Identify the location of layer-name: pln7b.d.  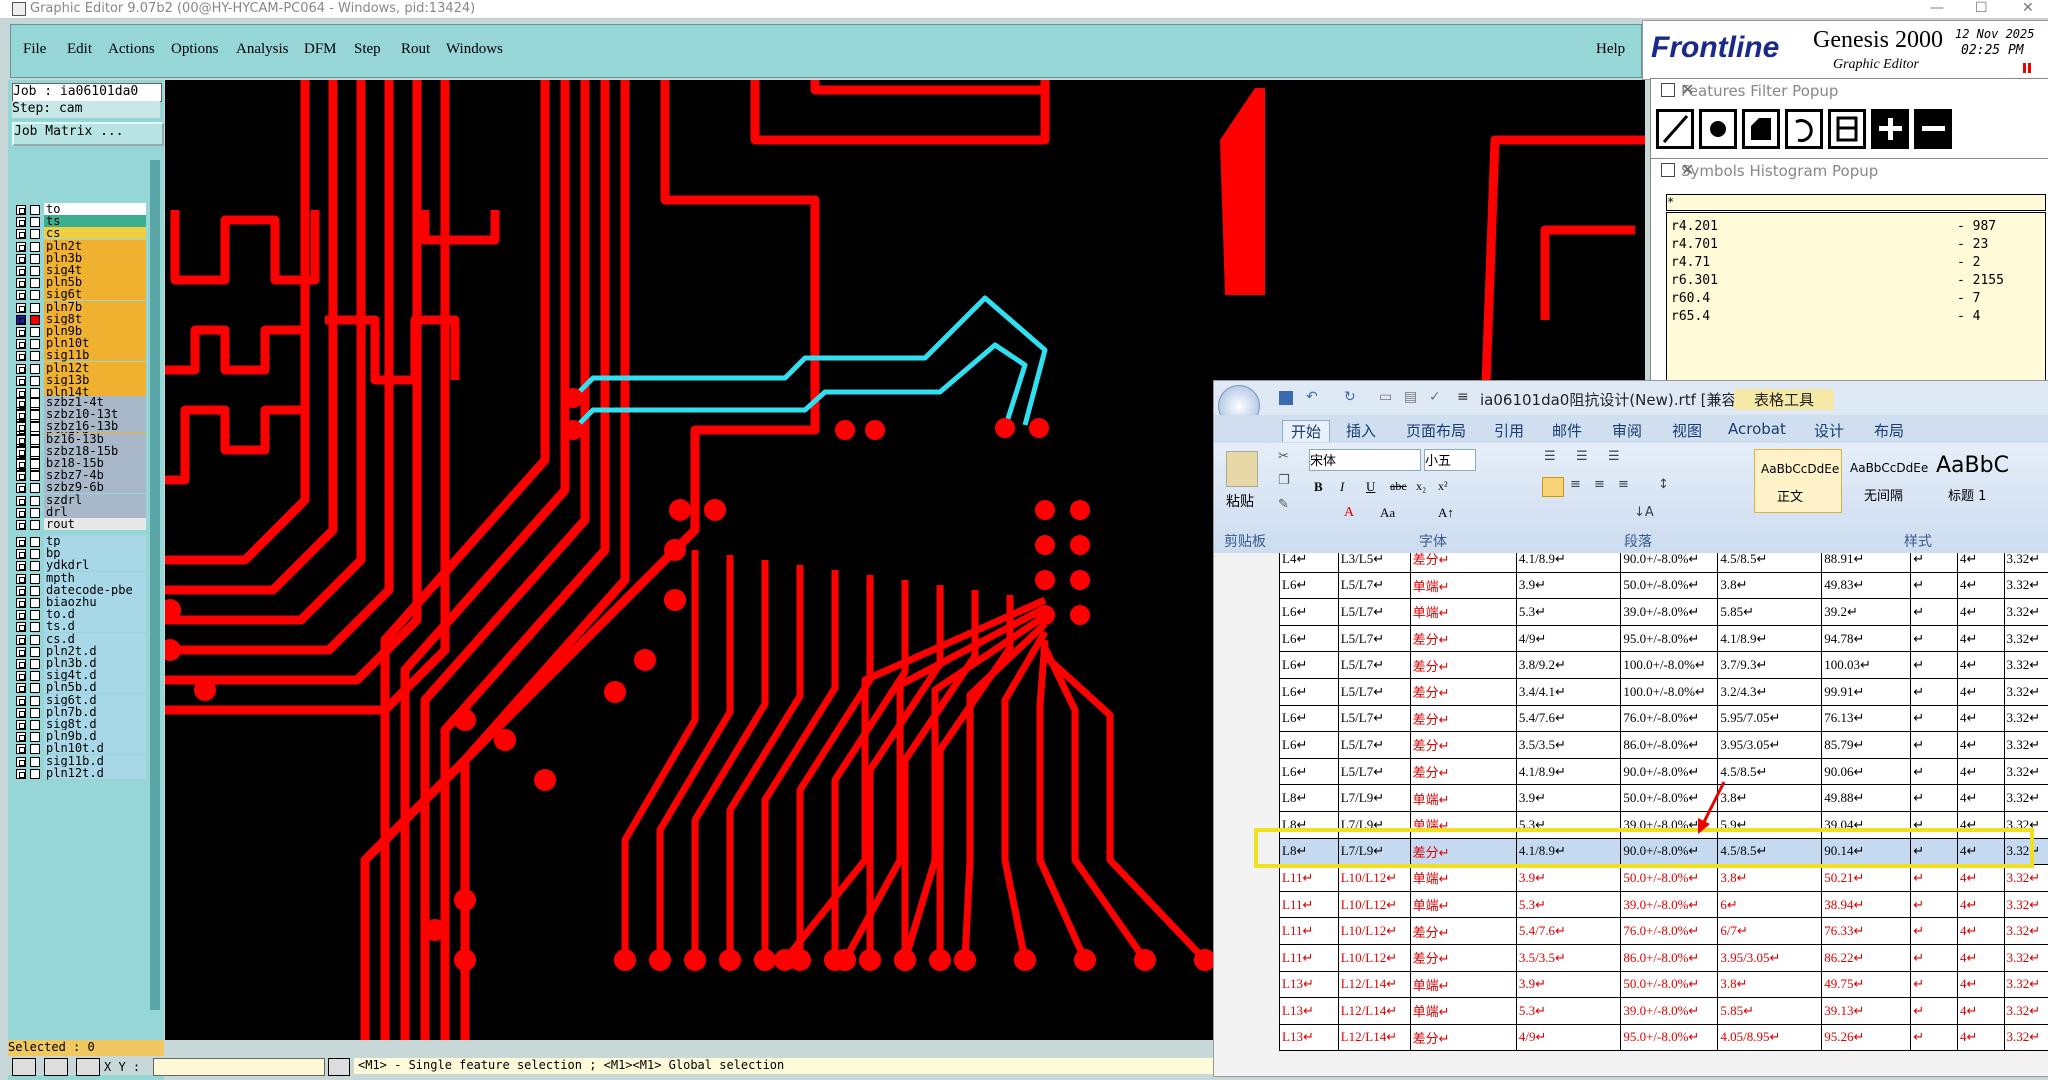
(95, 712).